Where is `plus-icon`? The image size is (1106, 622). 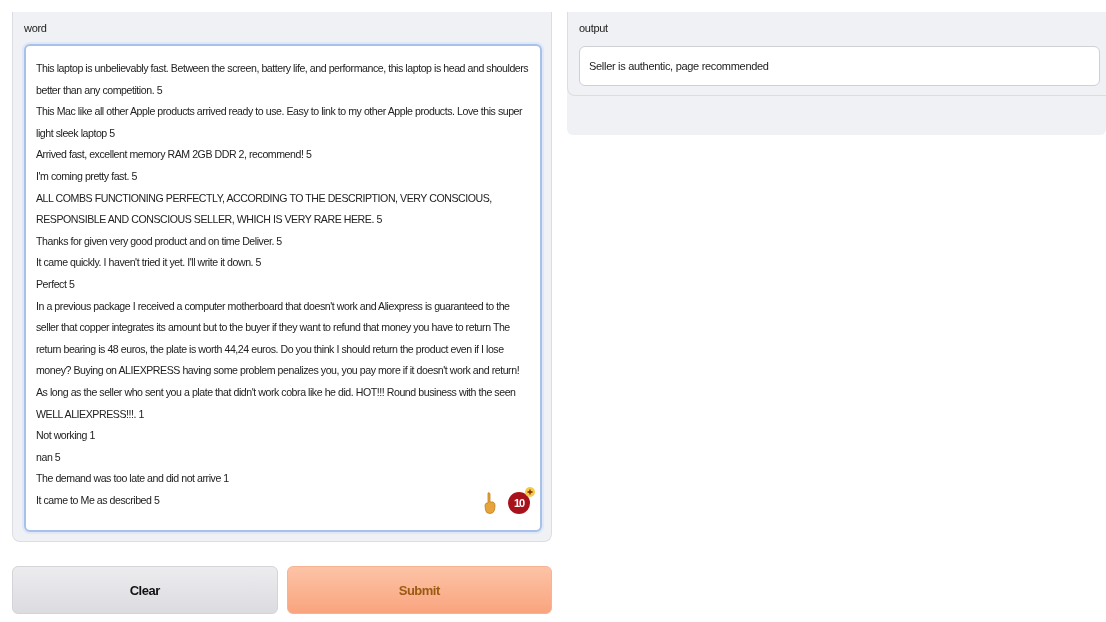 plus-icon is located at coordinates (530, 492).